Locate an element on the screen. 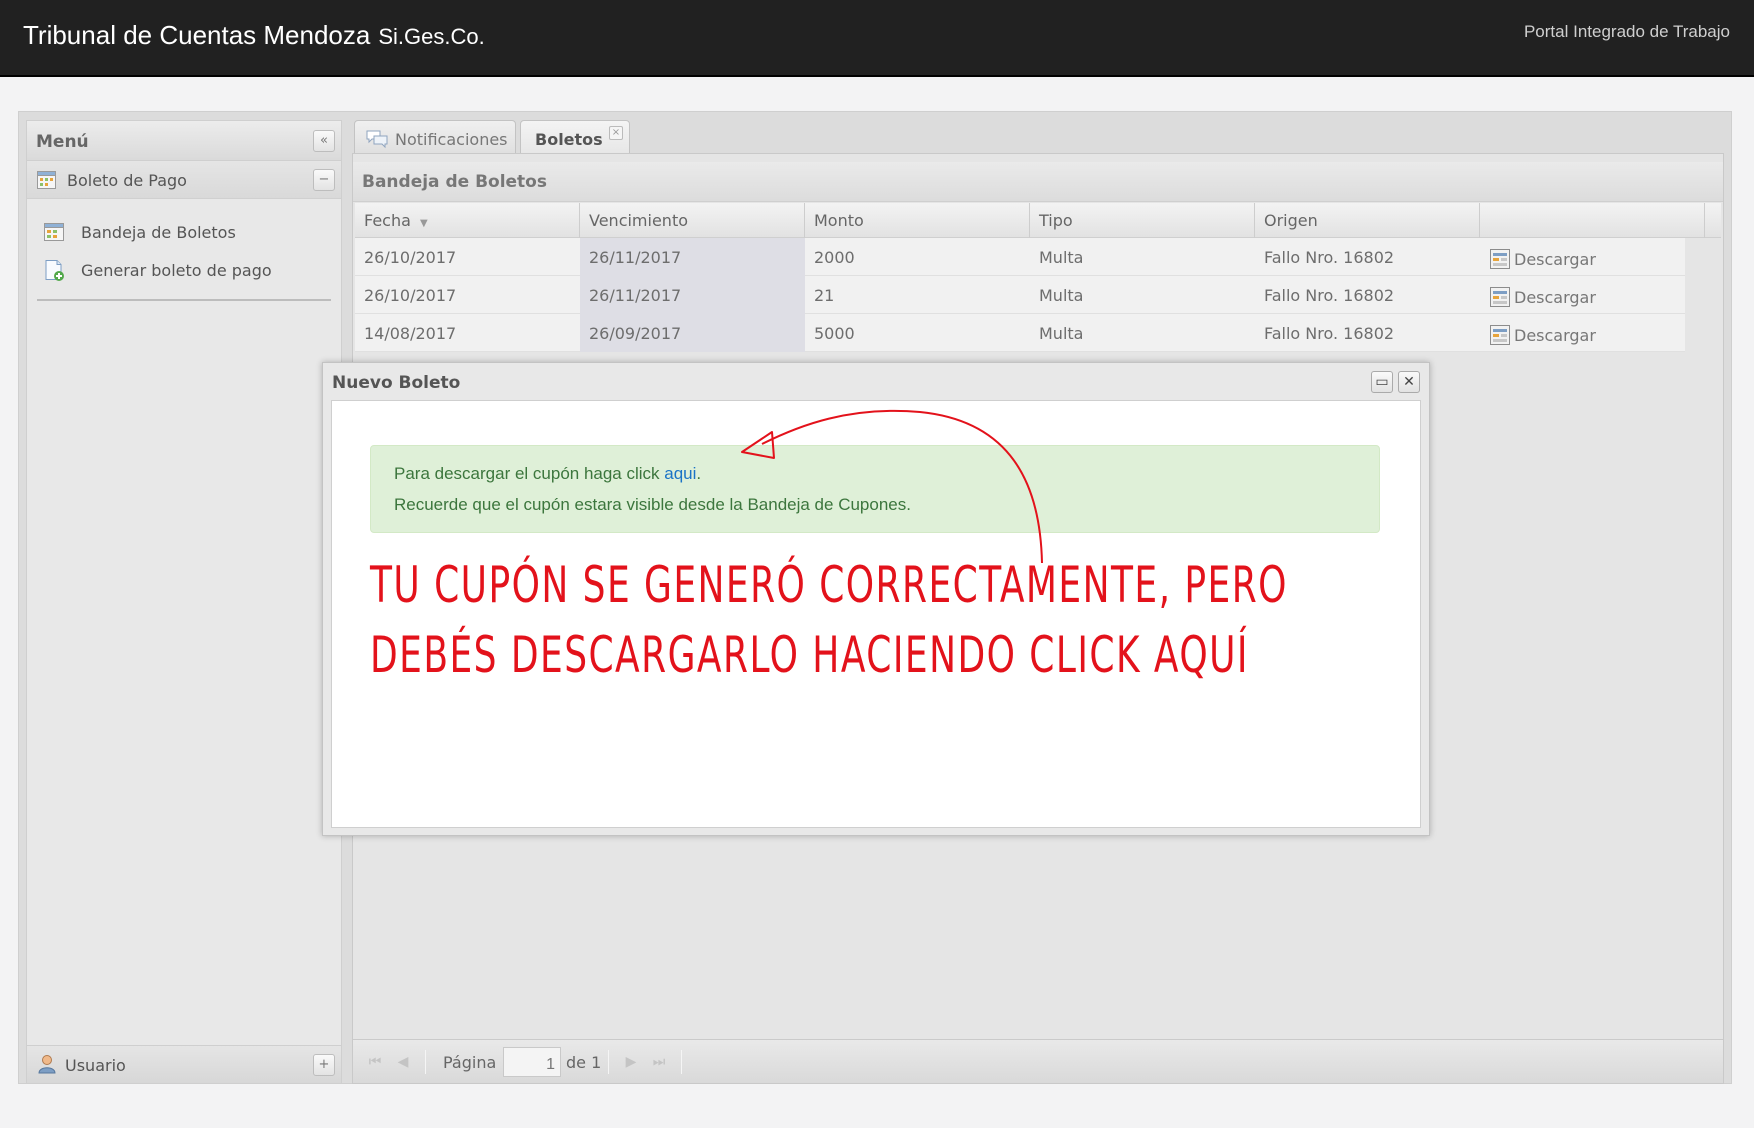  last-page-icon: ⏭ is located at coordinates (659, 1062).